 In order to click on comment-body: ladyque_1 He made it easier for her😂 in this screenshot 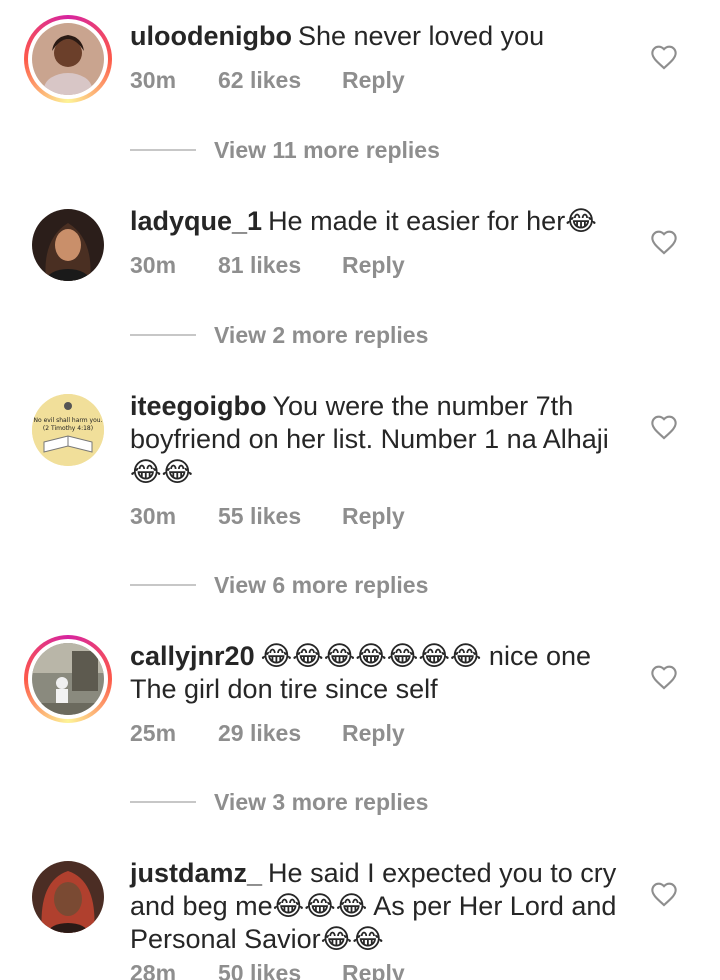, I will do `click(380, 221)`.